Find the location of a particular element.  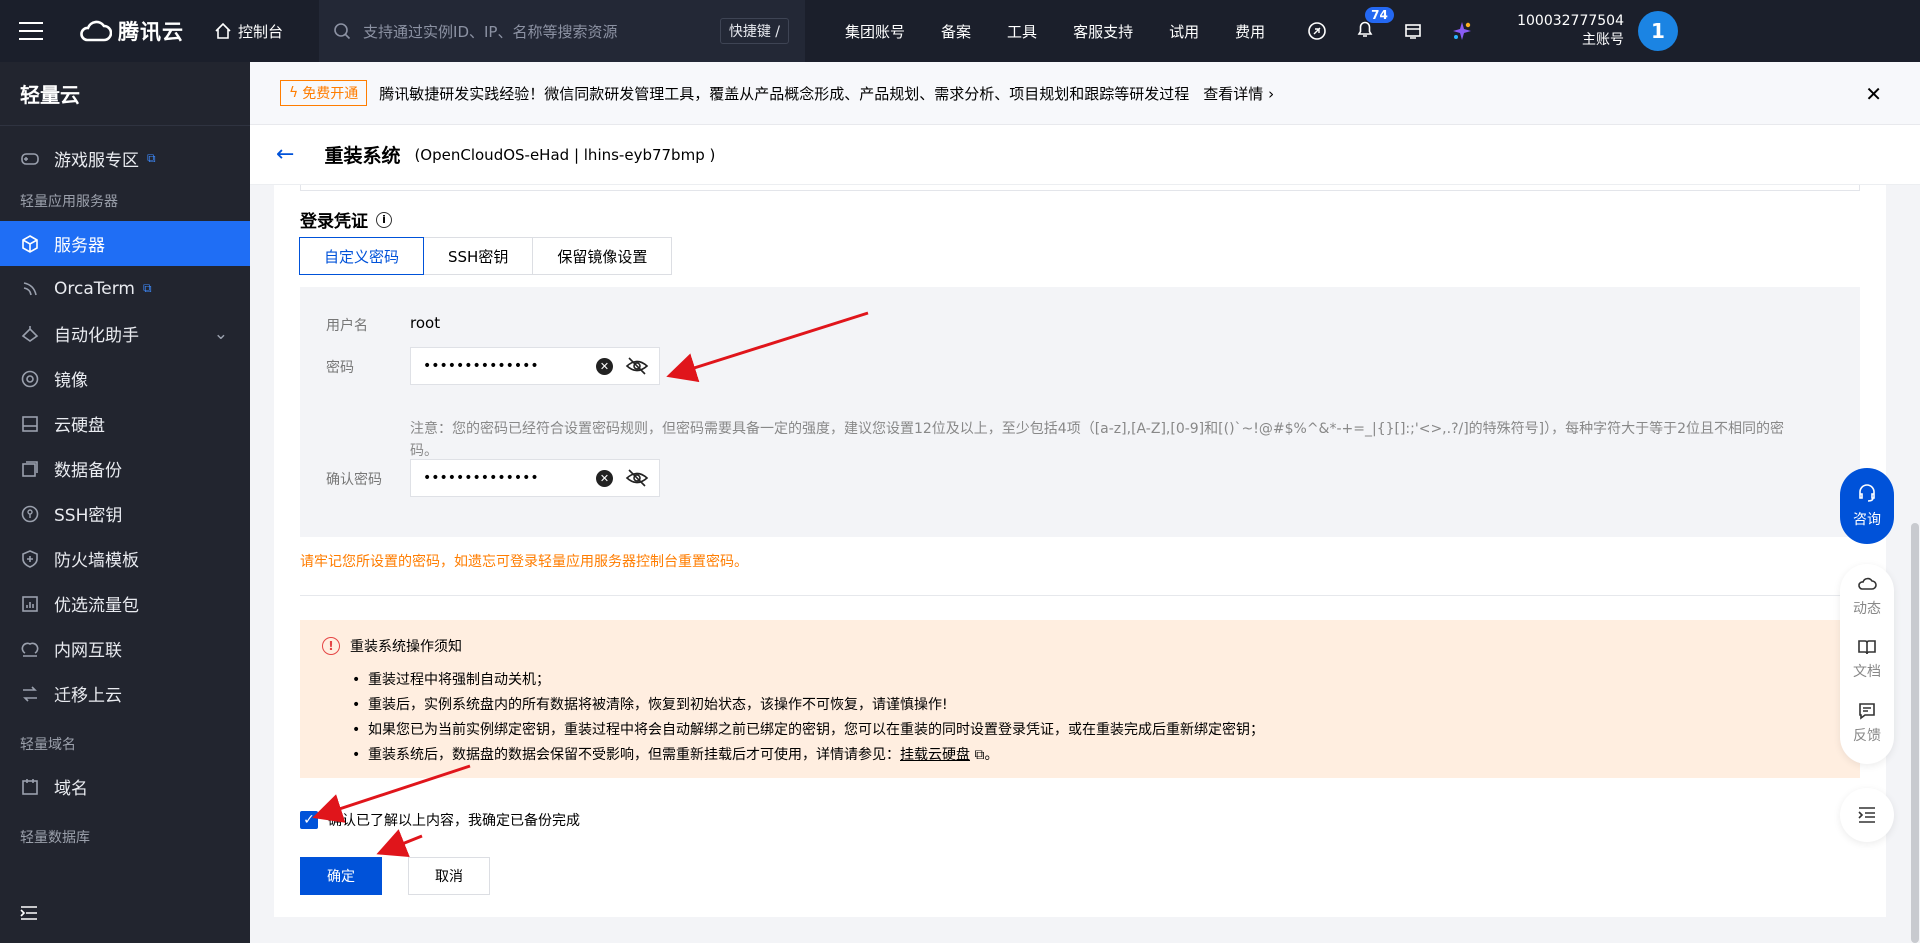

float-news-label: 动态 is located at coordinates (1867, 609).